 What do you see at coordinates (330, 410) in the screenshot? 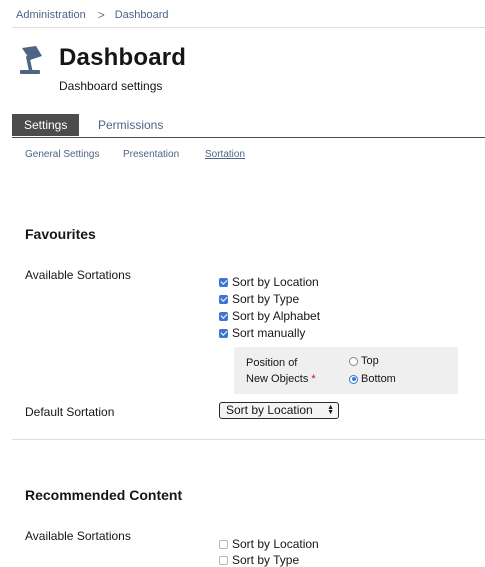
I see `select-arrows-icon: ▲ ▼` at bounding box center [330, 410].